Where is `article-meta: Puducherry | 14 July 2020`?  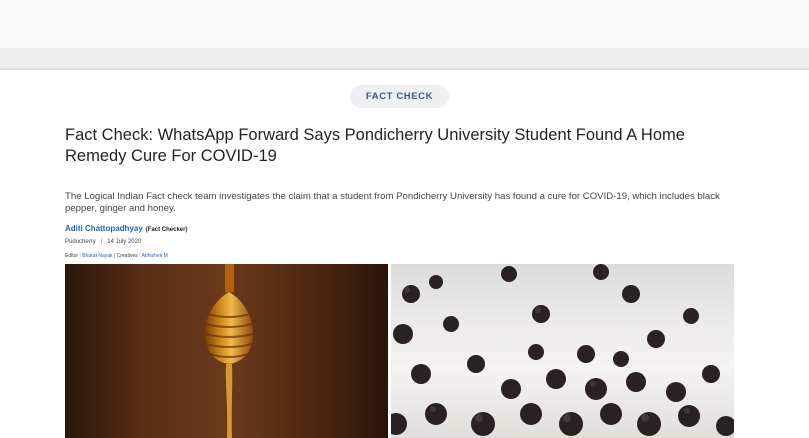 article-meta: Puducherry | 14 July 2020 is located at coordinates (103, 242).